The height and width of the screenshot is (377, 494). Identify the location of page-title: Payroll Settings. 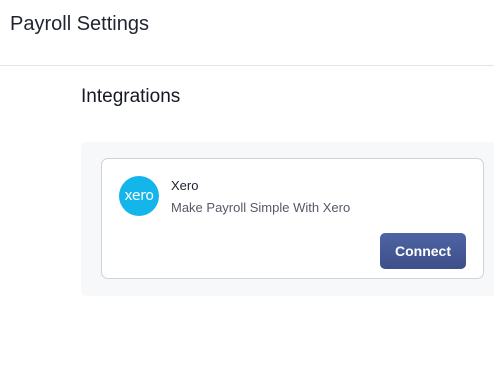
(79, 24).